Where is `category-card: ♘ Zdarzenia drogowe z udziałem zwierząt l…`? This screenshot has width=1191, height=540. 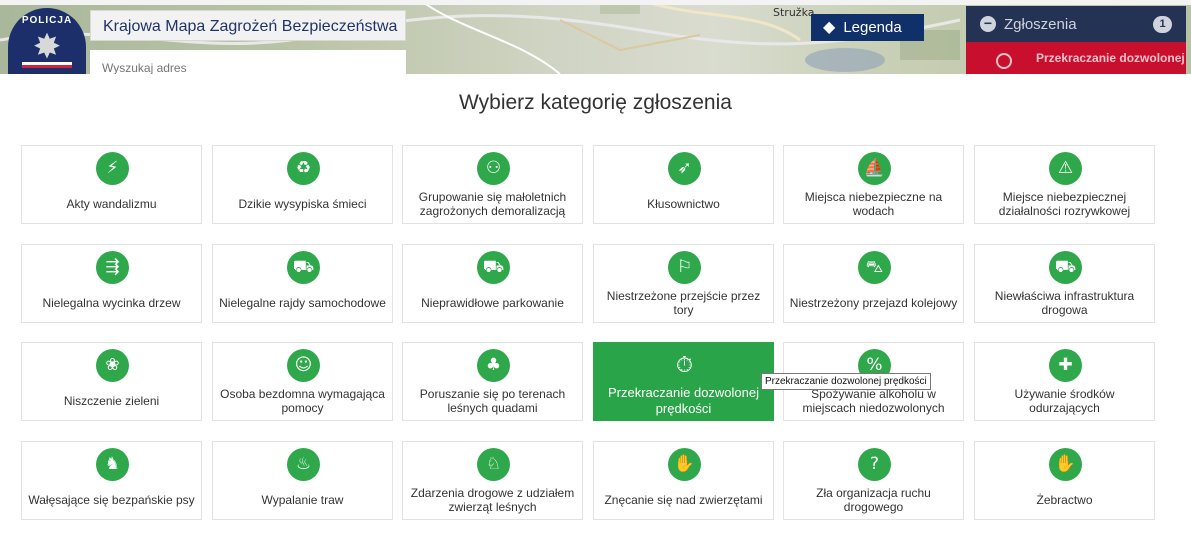 category-card: ♘ Zdarzenia drogowe z udziałem zwierząt l… is located at coordinates (492, 480).